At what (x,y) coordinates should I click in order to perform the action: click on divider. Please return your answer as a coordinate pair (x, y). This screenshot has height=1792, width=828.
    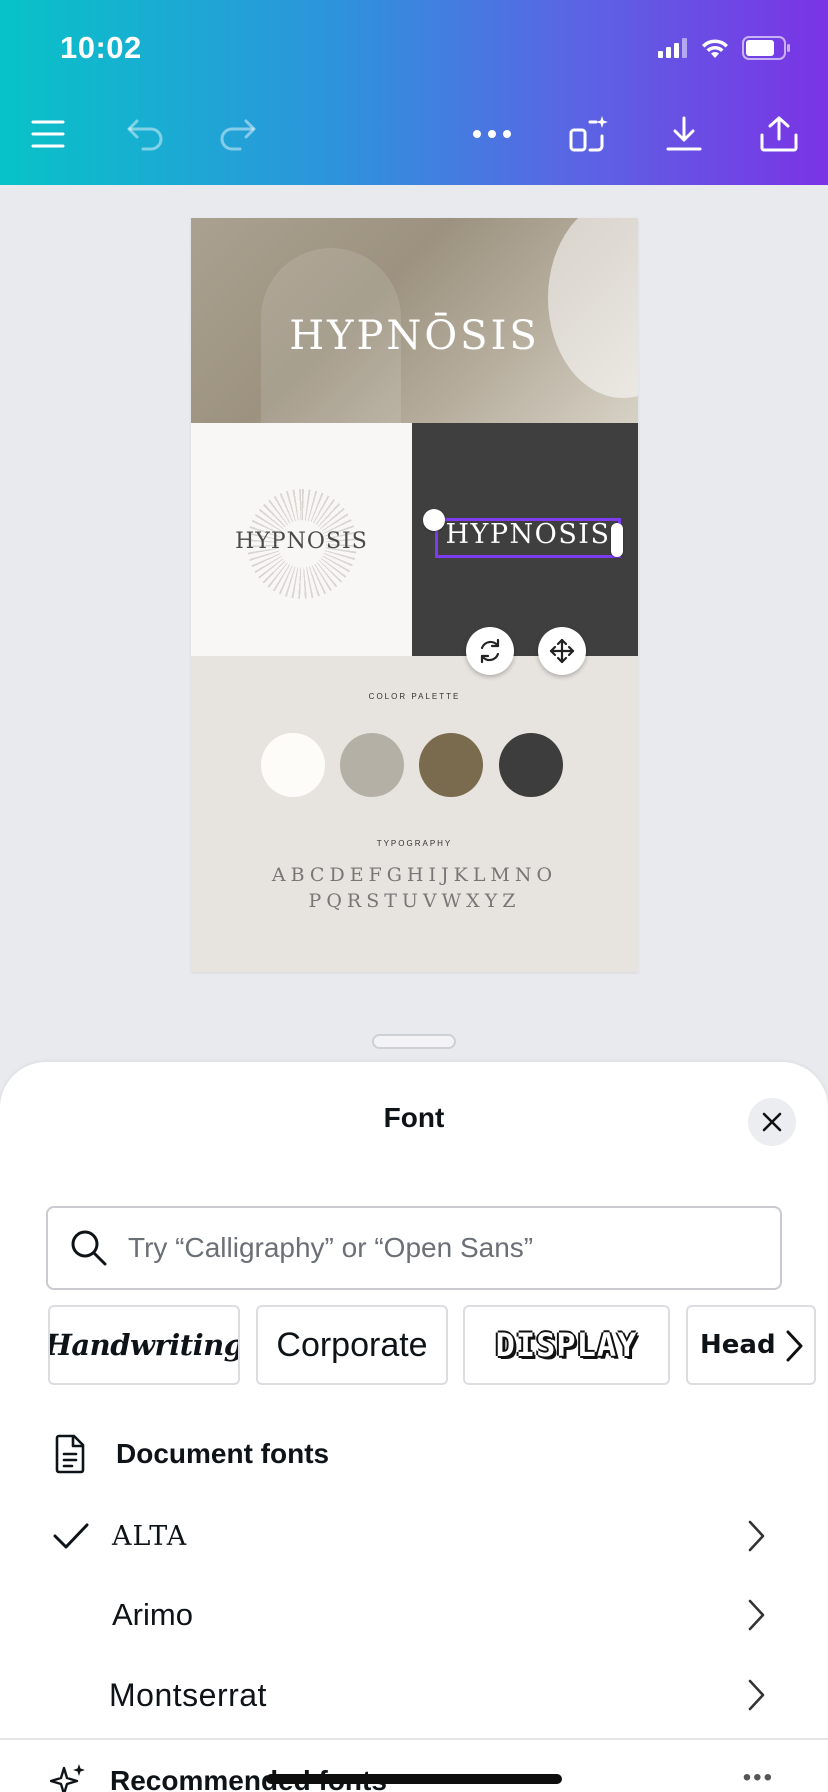
    Looking at the image, I should click on (414, 1739).